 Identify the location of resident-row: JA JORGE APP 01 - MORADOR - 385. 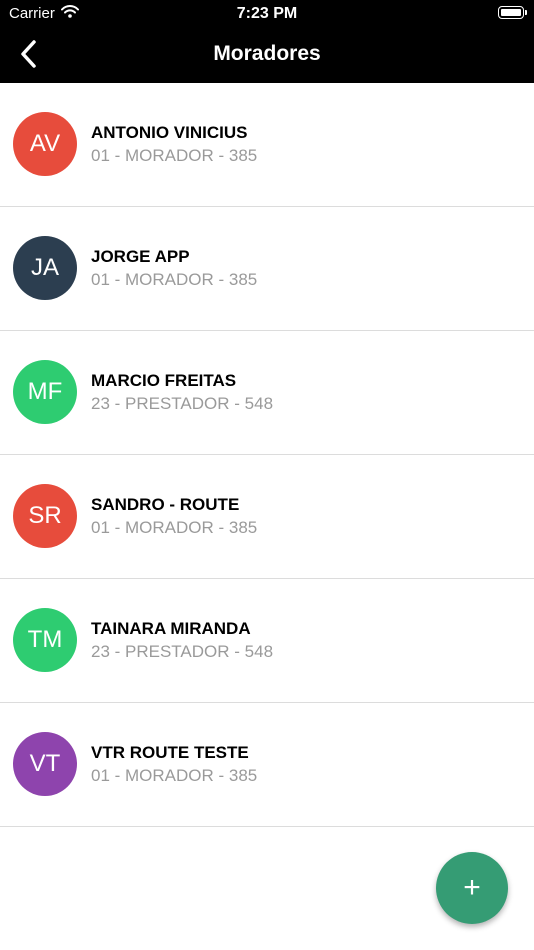
(267, 269).